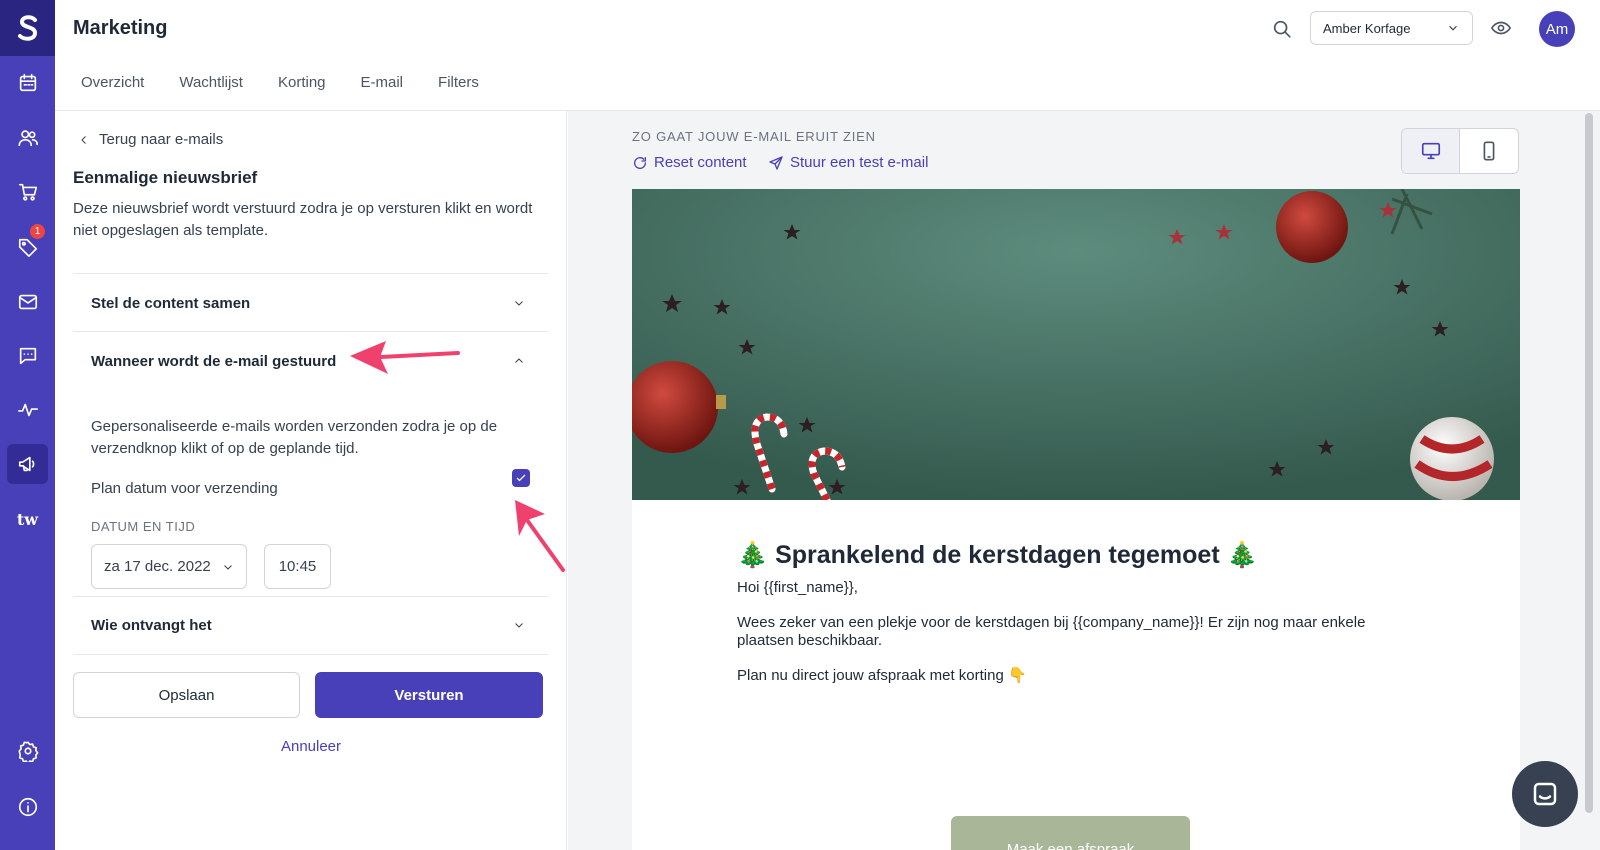 The height and width of the screenshot is (850, 1600). I want to click on schedule-checkbox, so click(521, 478).